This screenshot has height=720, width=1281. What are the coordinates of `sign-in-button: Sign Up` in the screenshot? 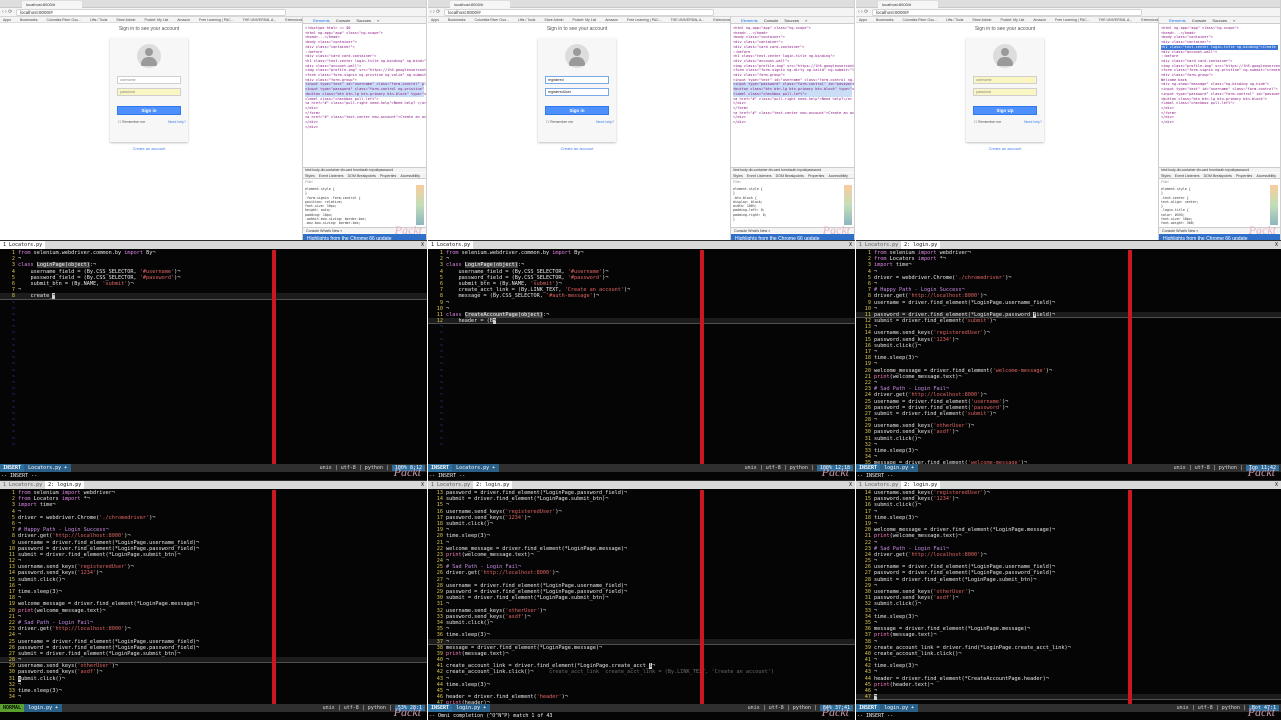 It's located at (1005, 110).